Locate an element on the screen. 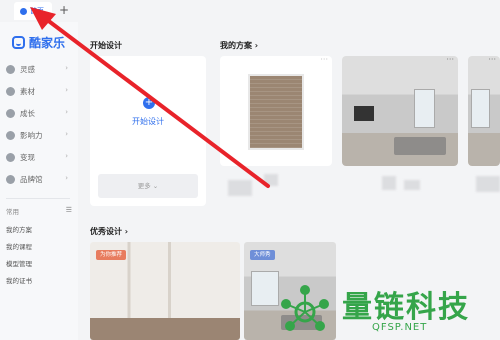 The height and width of the screenshot is (340, 500). sidebar-item-inspiration: 灵感 › is located at coordinates (39, 69).